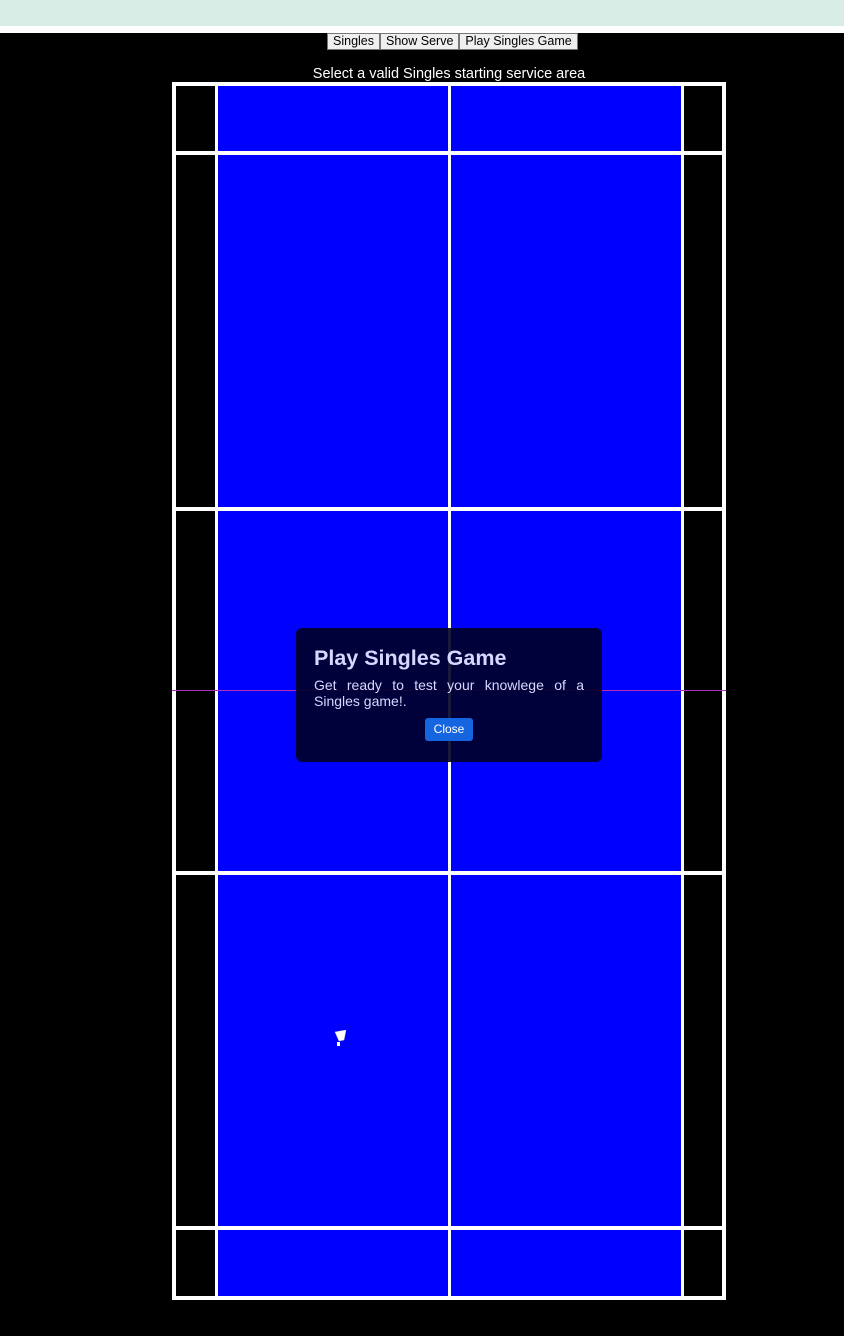 This screenshot has width=844, height=1336. What do you see at coordinates (195, 691) in the screenshot?
I see `court-area-front-top-left-alley` at bounding box center [195, 691].